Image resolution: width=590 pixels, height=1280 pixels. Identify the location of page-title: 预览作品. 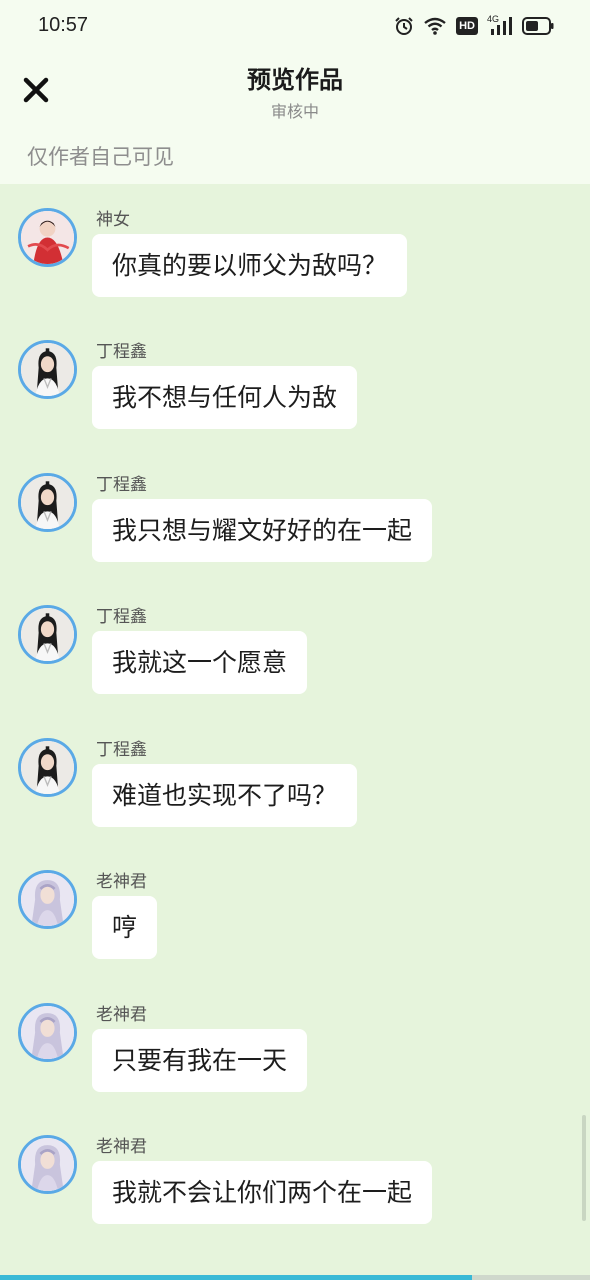
(295, 80).